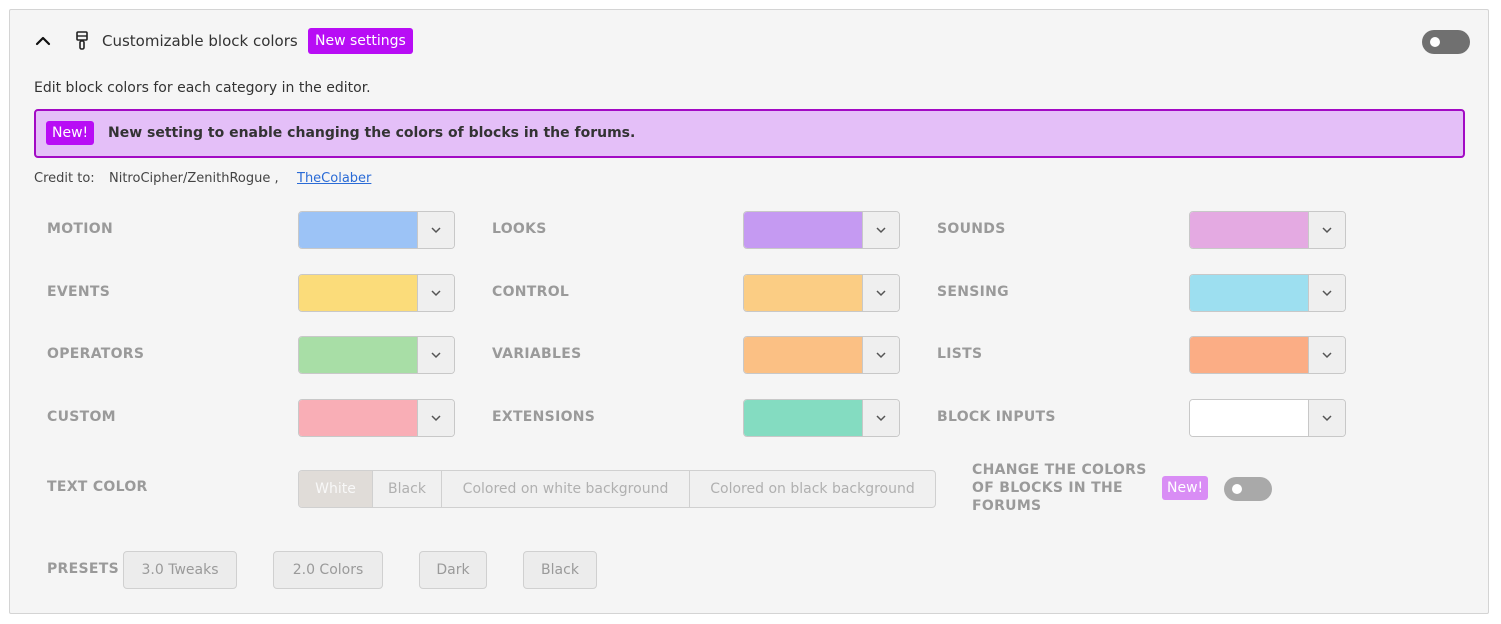  What do you see at coordinates (64, 178) in the screenshot?
I see `credit-label: Credit to:` at bounding box center [64, 178].